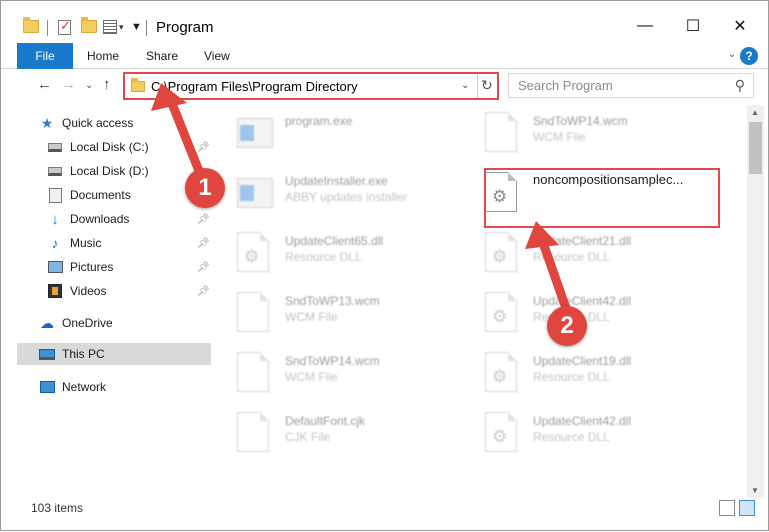  Describe the element at coordinates (336, 181) in the screenshot. I see `file-name: UpdateInstaller.exe` at that location.